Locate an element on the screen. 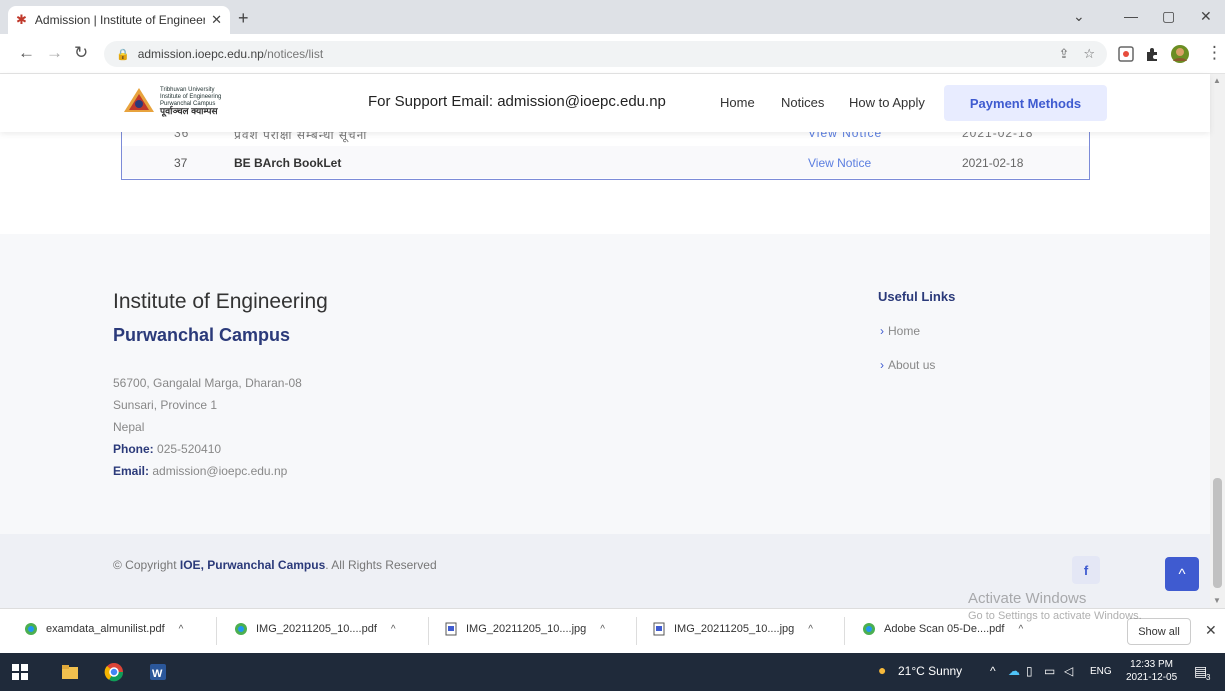 The height and width of the screenshot is (691, 1225). language-indicator: ENG is located at coordinates (1101, 671).